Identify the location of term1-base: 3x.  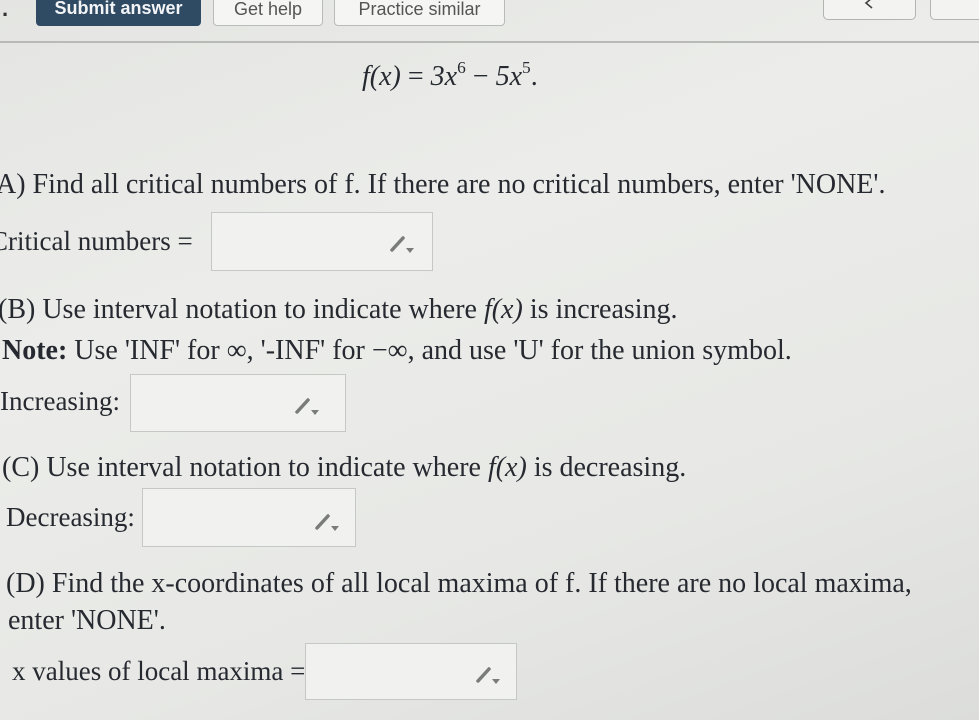
(444, 76).